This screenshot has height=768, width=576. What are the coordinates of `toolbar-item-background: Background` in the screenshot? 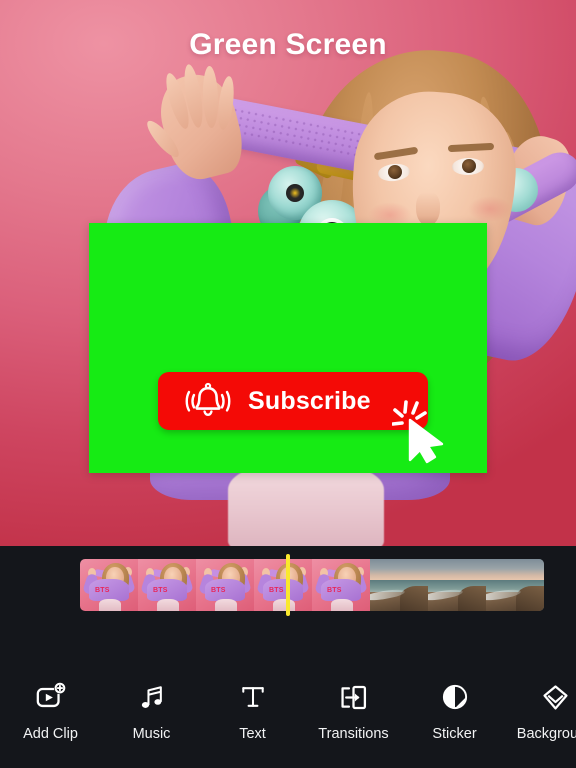 It's located at (540, 711).